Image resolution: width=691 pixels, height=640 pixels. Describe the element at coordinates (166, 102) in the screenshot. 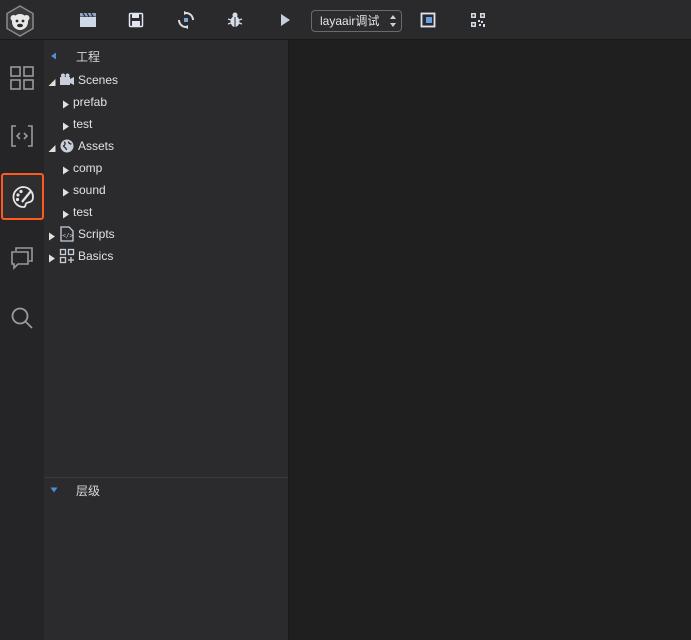

I see `tree-item-prefab: prefab` at that location.